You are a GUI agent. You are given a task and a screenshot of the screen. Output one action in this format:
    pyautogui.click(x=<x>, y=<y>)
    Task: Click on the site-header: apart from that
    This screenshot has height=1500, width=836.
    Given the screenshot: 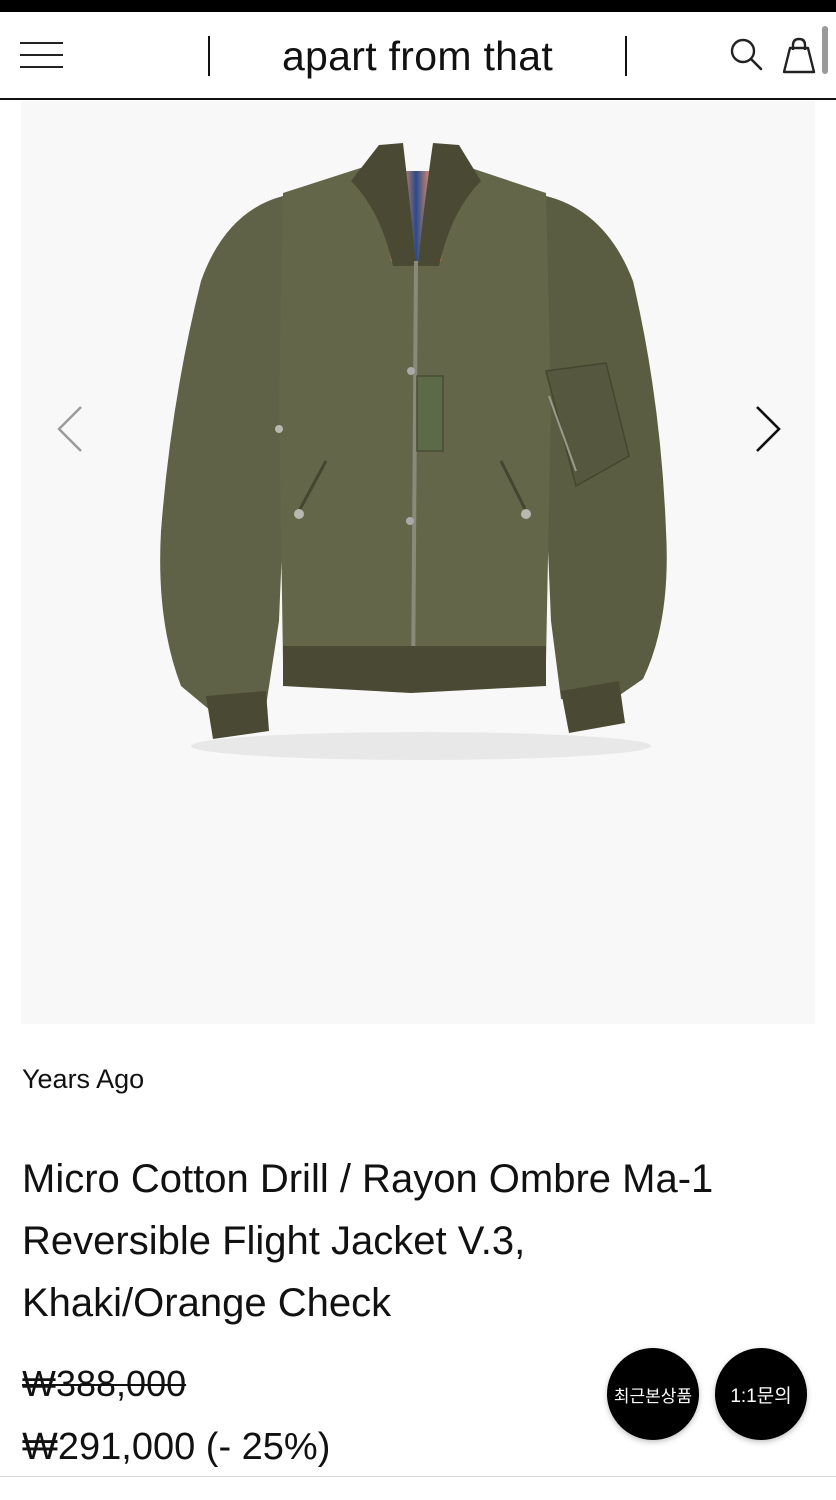 What is the action you would take?
    pyautogui.click(x=418, y=56)
    